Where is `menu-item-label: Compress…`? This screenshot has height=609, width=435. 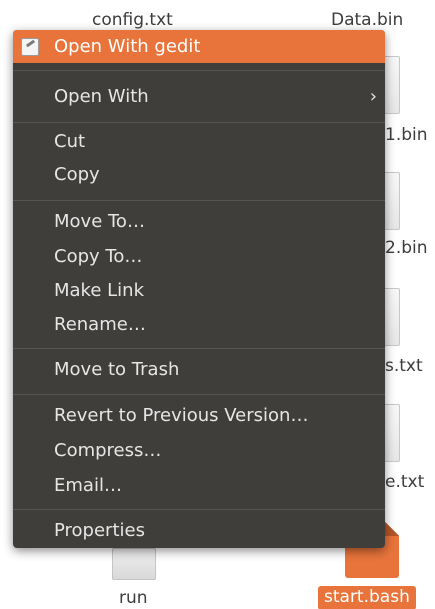 menu-item-label: Compress… is located at coordinates (108, 450).